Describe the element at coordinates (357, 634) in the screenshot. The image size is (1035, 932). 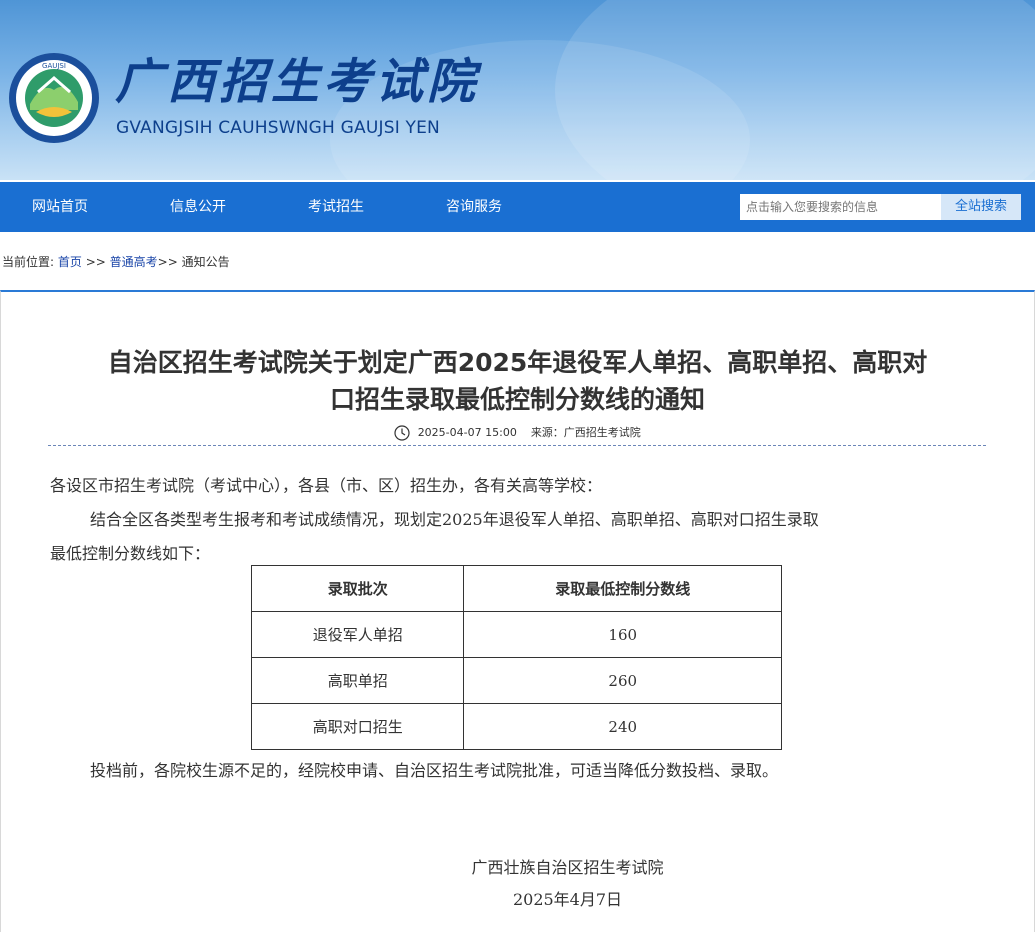
I see `table-cell: 退役军人单招` at that location.